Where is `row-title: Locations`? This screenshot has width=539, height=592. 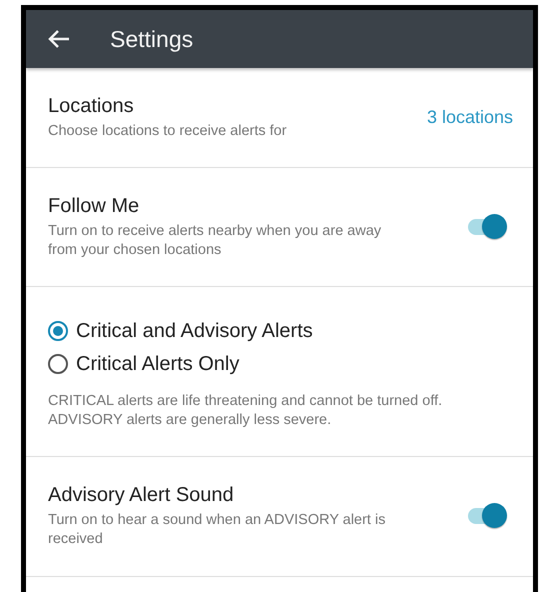 row-title: Locations is located at coordinates (91, 106).